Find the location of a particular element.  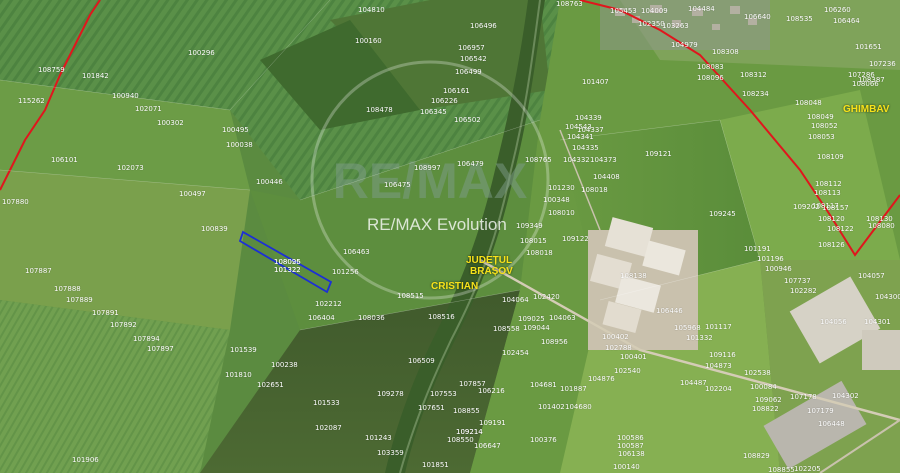

parcel-id-label: 100302 is located at coordinates (170, 123).